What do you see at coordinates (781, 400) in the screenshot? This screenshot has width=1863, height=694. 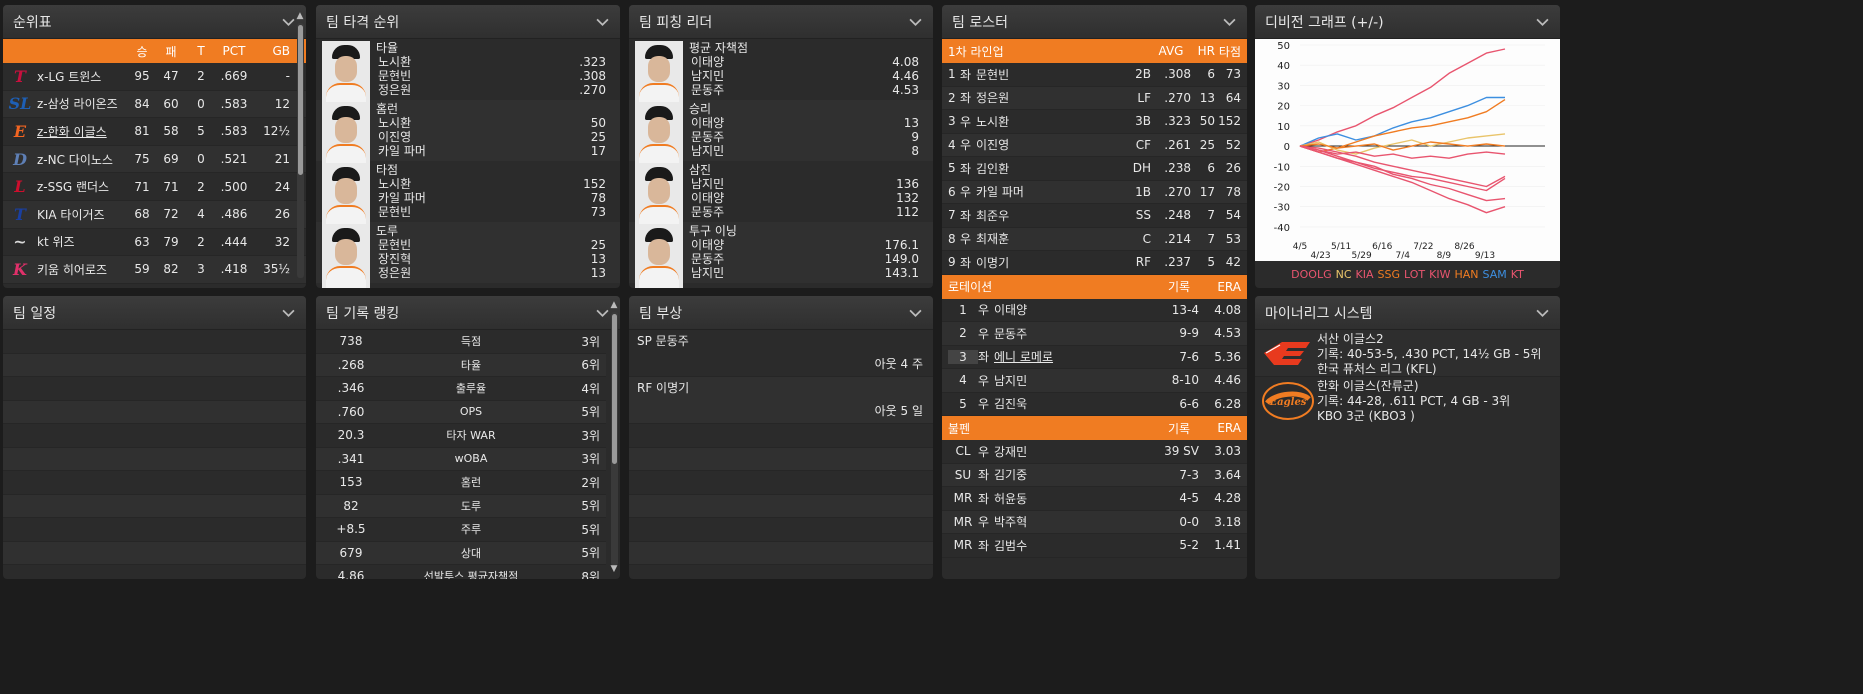 I see `injury-item: RF 이명기 아웃 5 일` at bounding box center [781, 400].